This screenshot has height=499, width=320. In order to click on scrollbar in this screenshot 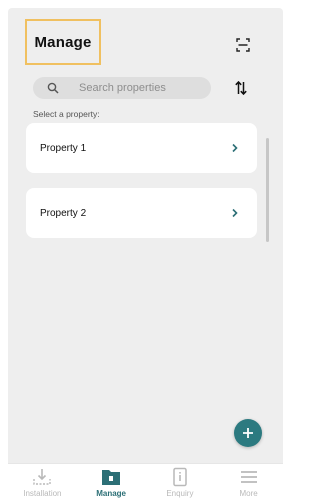, I will do `click(267, 190)`.